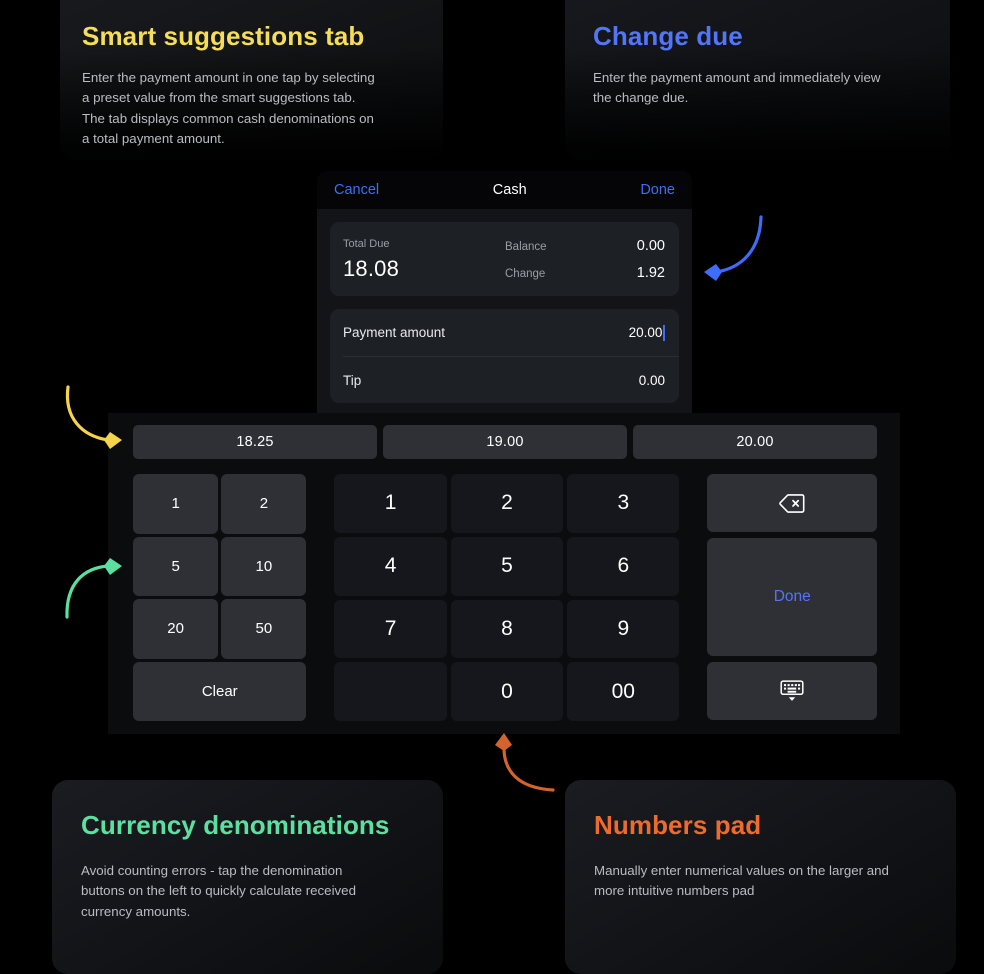 The height and width of the screenshot is (974, 984). Describe the element at coordinates (390, 503) in the screenshot. I see `number-key-1: 1` at that location.